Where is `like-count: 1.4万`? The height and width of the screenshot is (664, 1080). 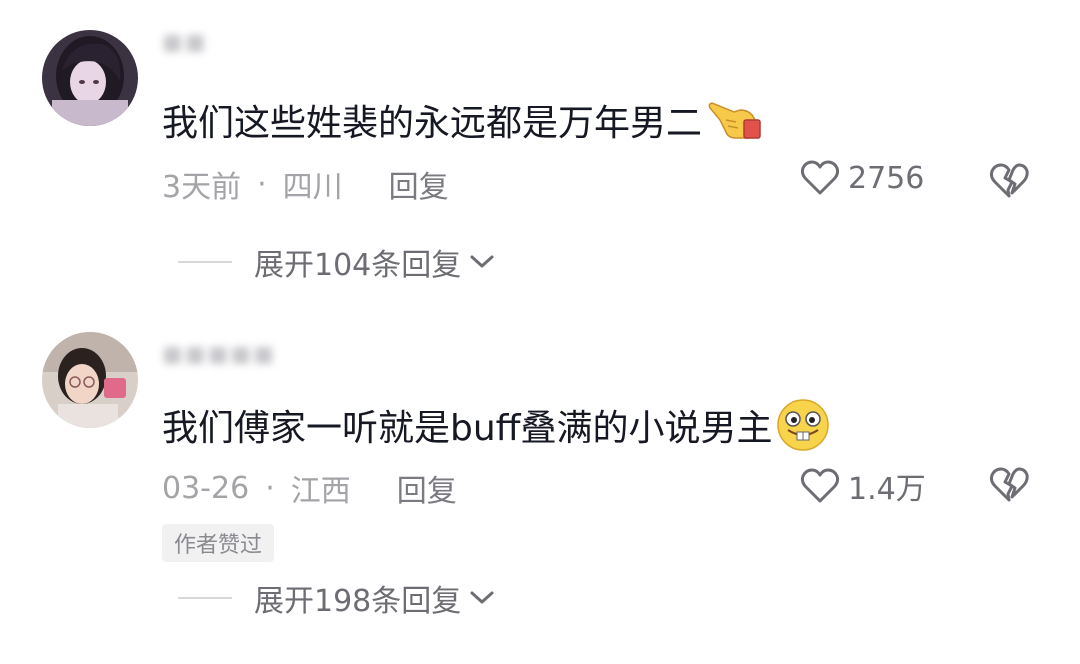 like-count: 1.4万 is located at coordinates (887, 489).